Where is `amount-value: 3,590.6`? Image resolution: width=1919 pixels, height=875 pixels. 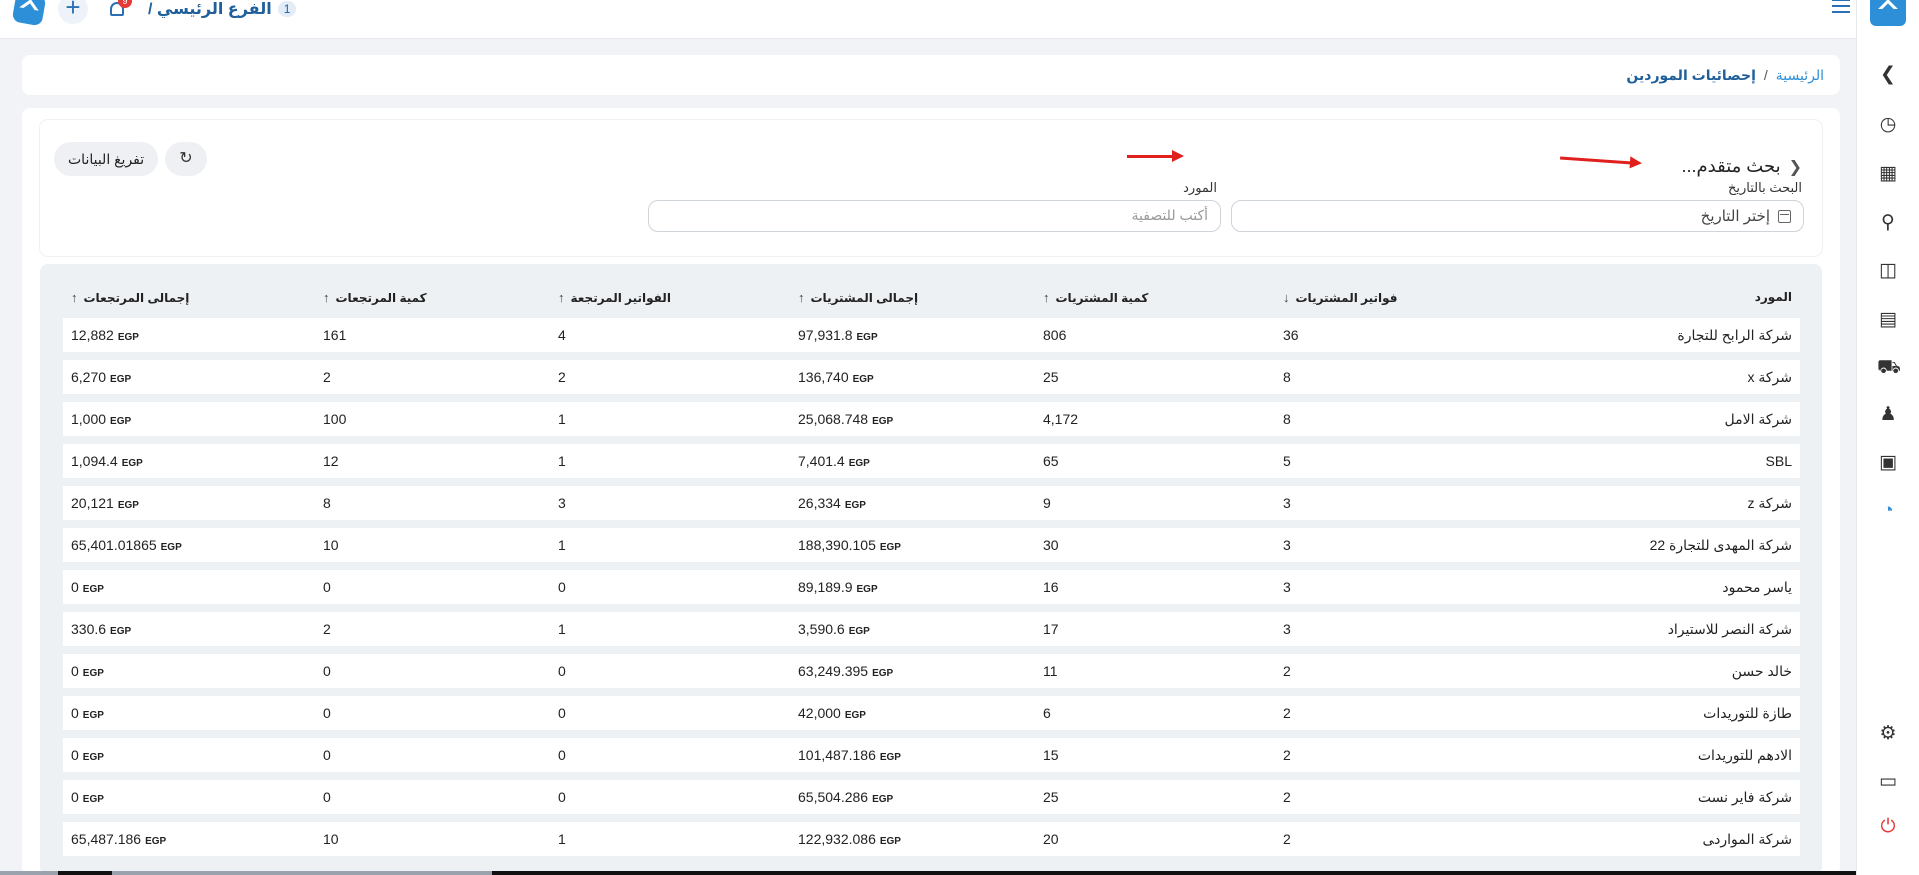 amount-value: 3,590.6 is located at coordinates (821, 629).